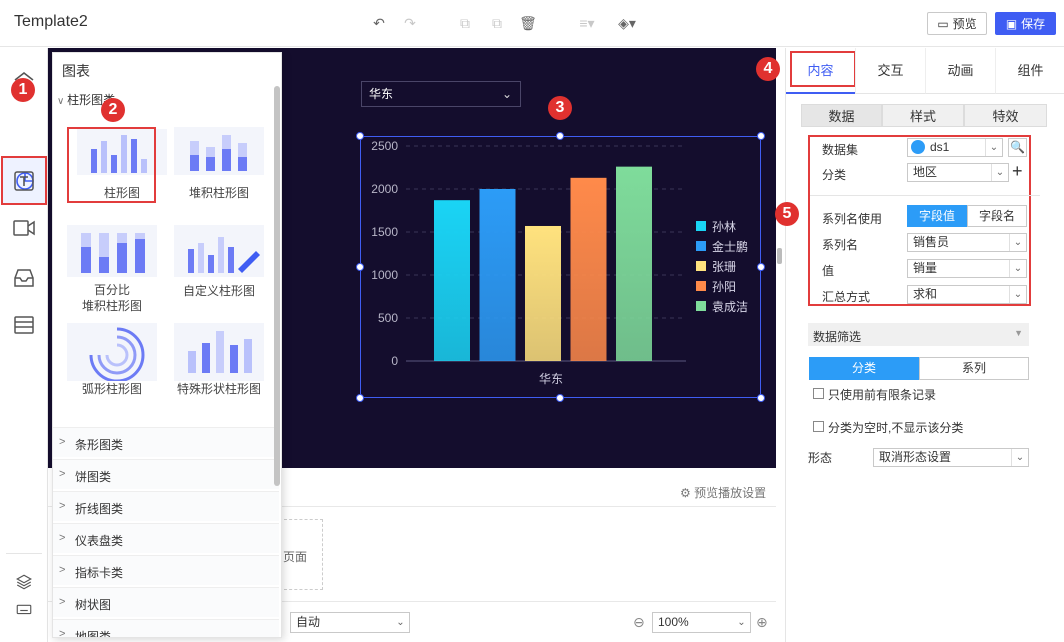  I want to click on category-row: > 折线图类, so click(166, 506).